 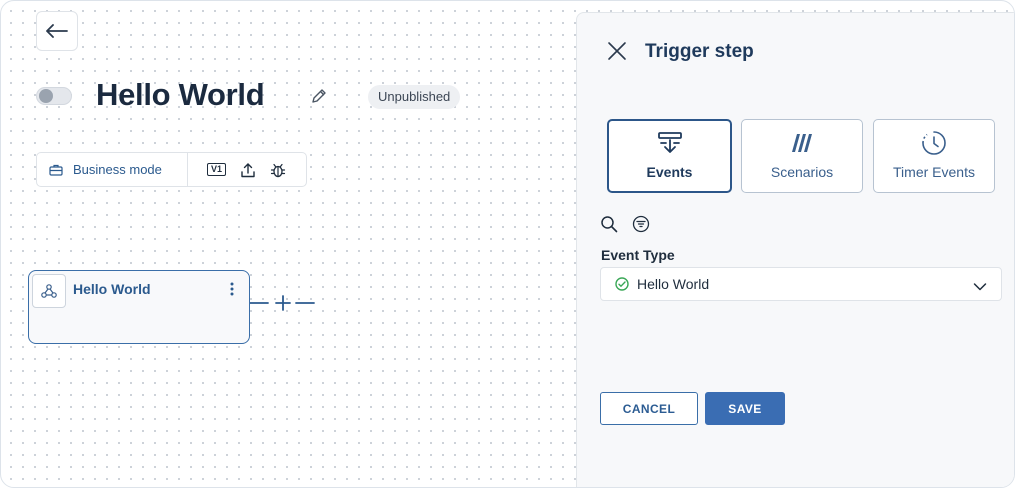 I want to click on version-button: V1, so click(x=217, y=169).